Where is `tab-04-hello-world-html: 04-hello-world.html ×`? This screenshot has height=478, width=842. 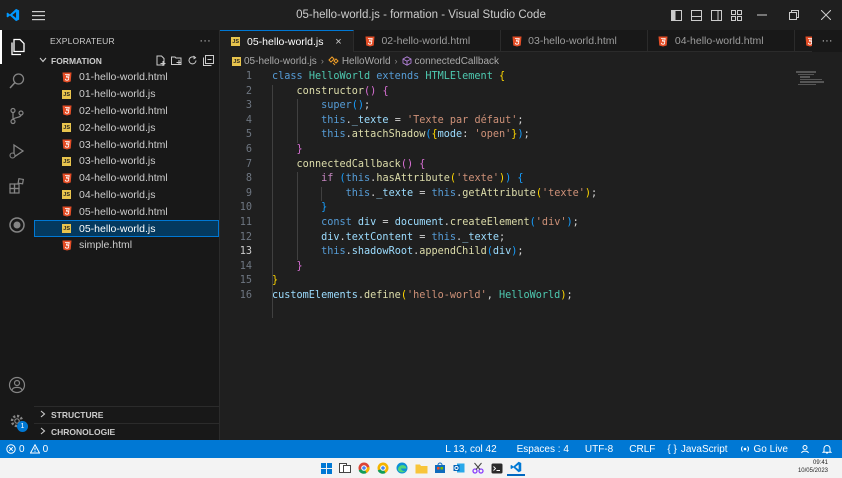 tab-04-hello-world-html: 04-hello-world.html × is located at coordinates (721, 41).